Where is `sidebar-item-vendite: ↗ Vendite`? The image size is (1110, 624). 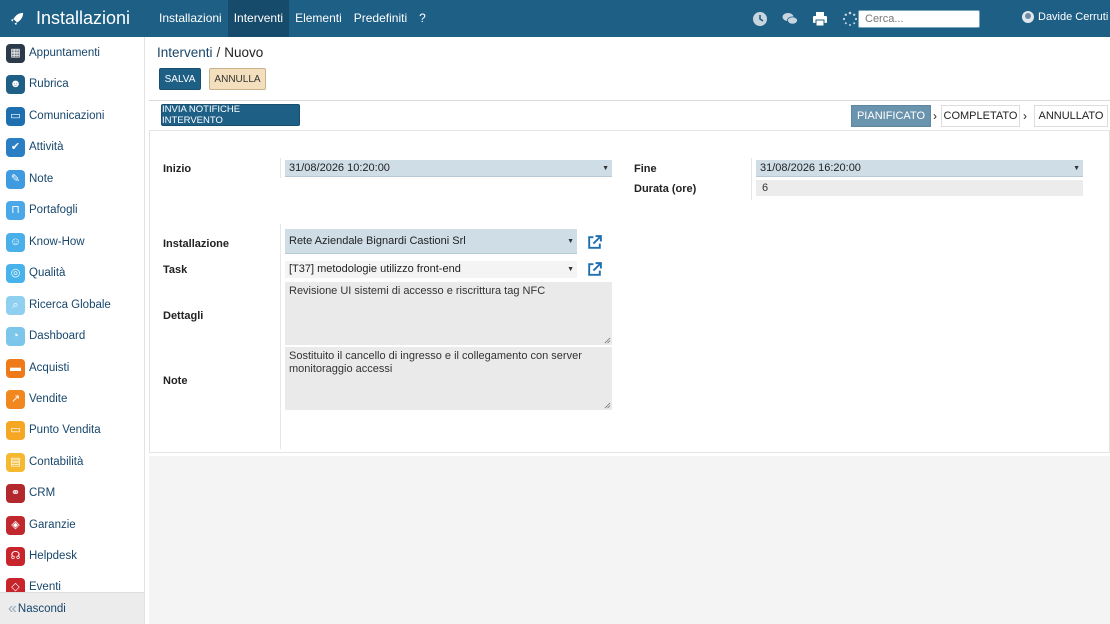
sidebar-item-vendite: ↗ Vendite is located at coordinates (72, 399).